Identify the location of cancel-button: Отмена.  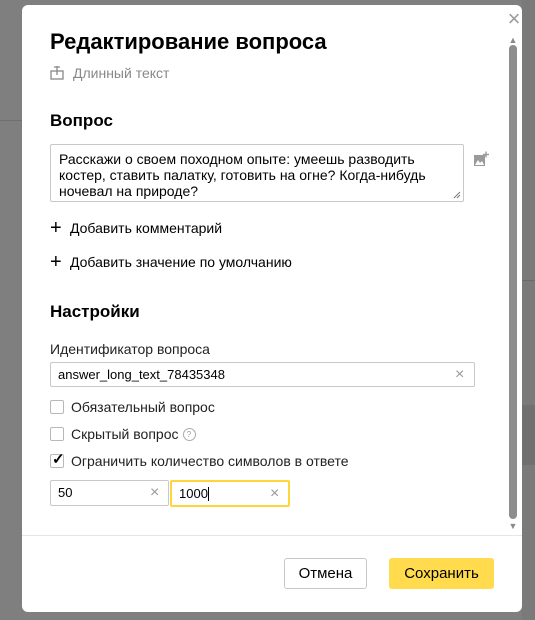
(325, 573).